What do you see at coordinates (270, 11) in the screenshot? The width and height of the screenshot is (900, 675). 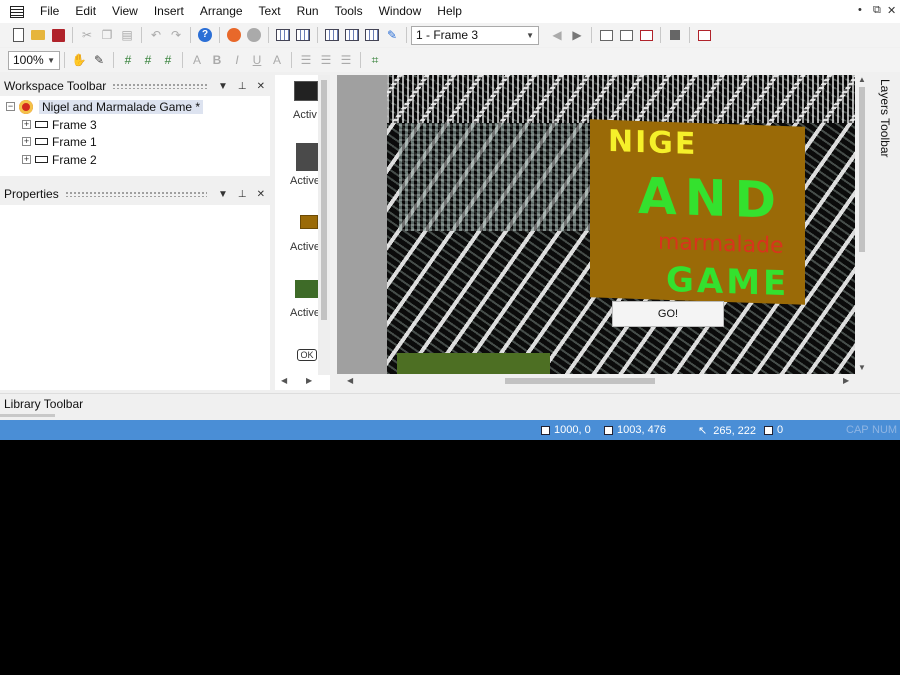 I see `menu-text: Text` at bounding box center [270, 11].